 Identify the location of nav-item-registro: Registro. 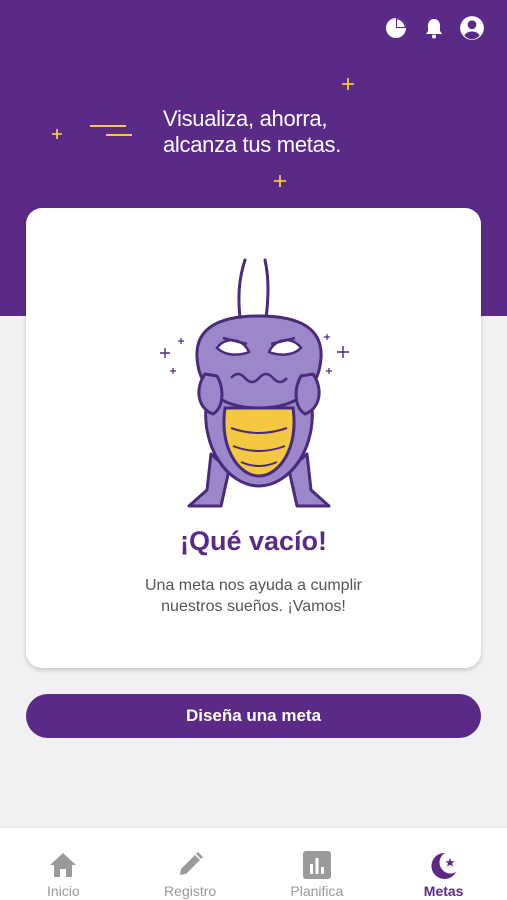
(190, 864).